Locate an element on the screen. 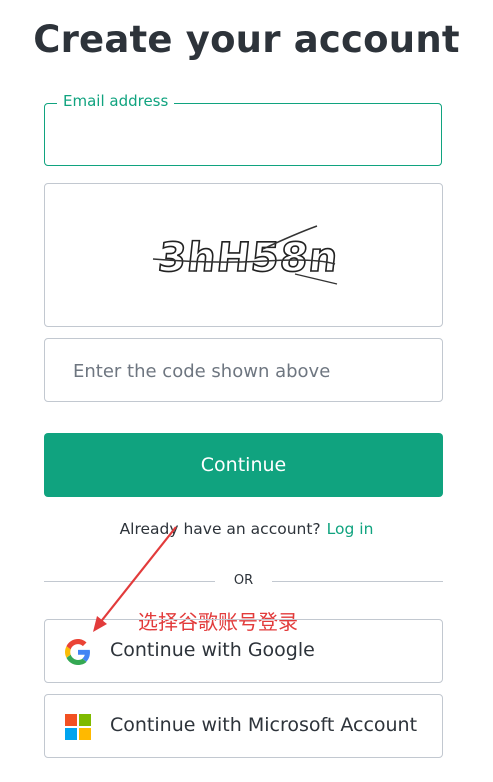 The width and height of the screenshot is (493, 782). or-divider: OR is located at coordinates (243, 582).